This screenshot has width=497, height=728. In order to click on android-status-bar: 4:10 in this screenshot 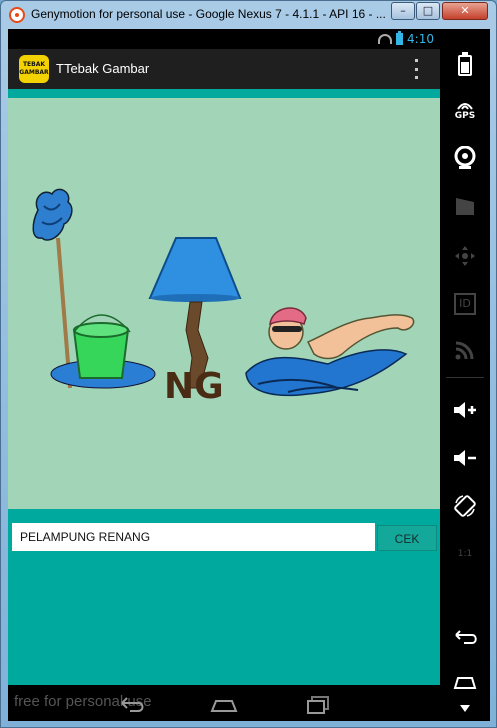, I will do `click(224, 39)`.